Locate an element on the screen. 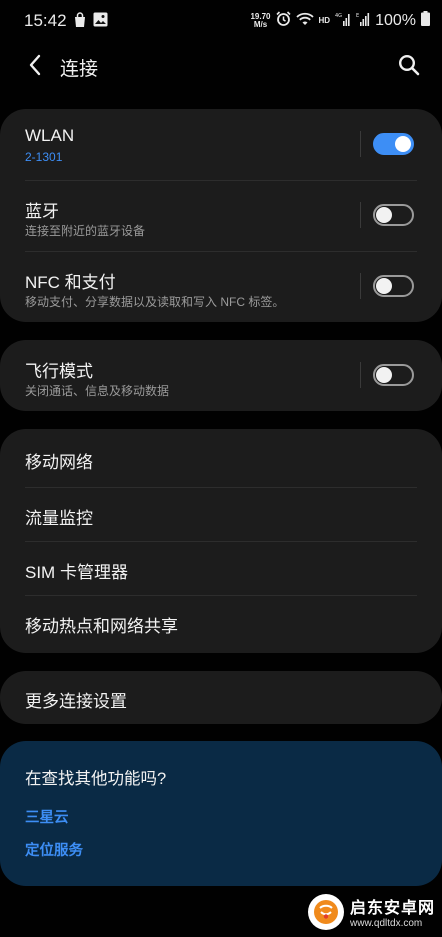  suggestions-title: 在查找其他功能吗? is located at coordinates (96, 779).